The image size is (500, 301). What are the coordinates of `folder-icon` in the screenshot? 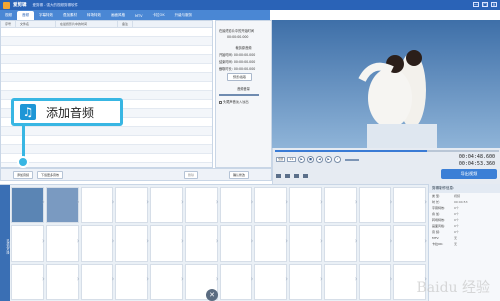 It's located at (278, 176).